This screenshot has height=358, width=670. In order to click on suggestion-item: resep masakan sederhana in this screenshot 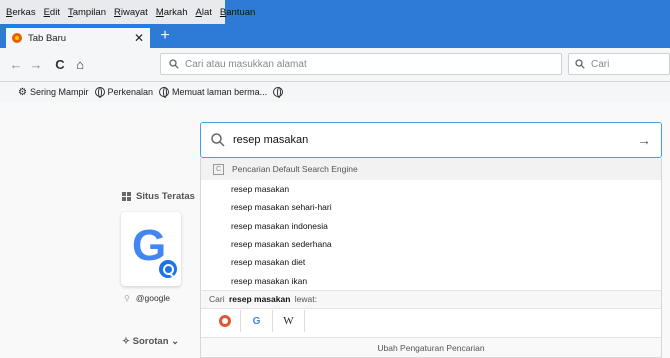, I will do `click(431, 244)`.